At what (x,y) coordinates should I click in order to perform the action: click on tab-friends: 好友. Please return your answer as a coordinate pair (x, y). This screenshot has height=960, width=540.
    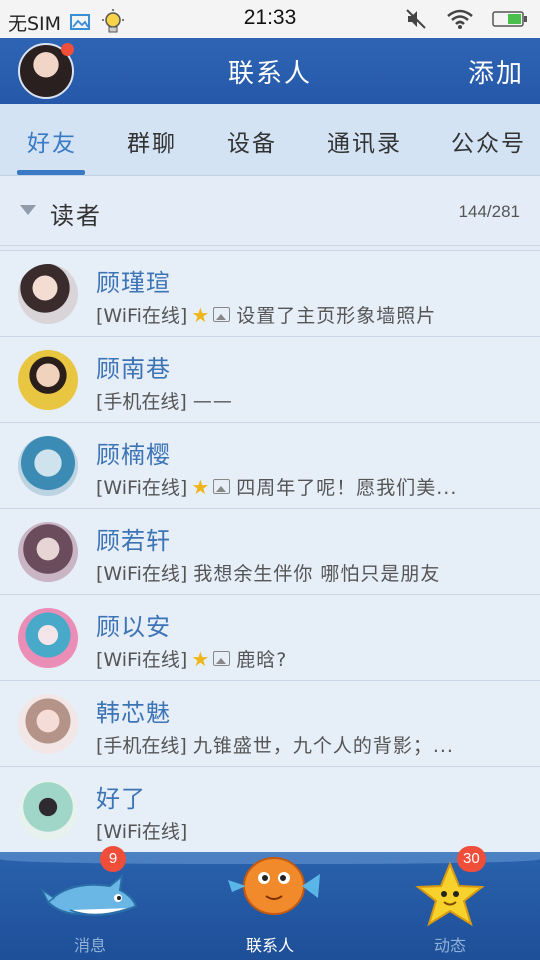
    Looking at the image, I should click on (52, 141).